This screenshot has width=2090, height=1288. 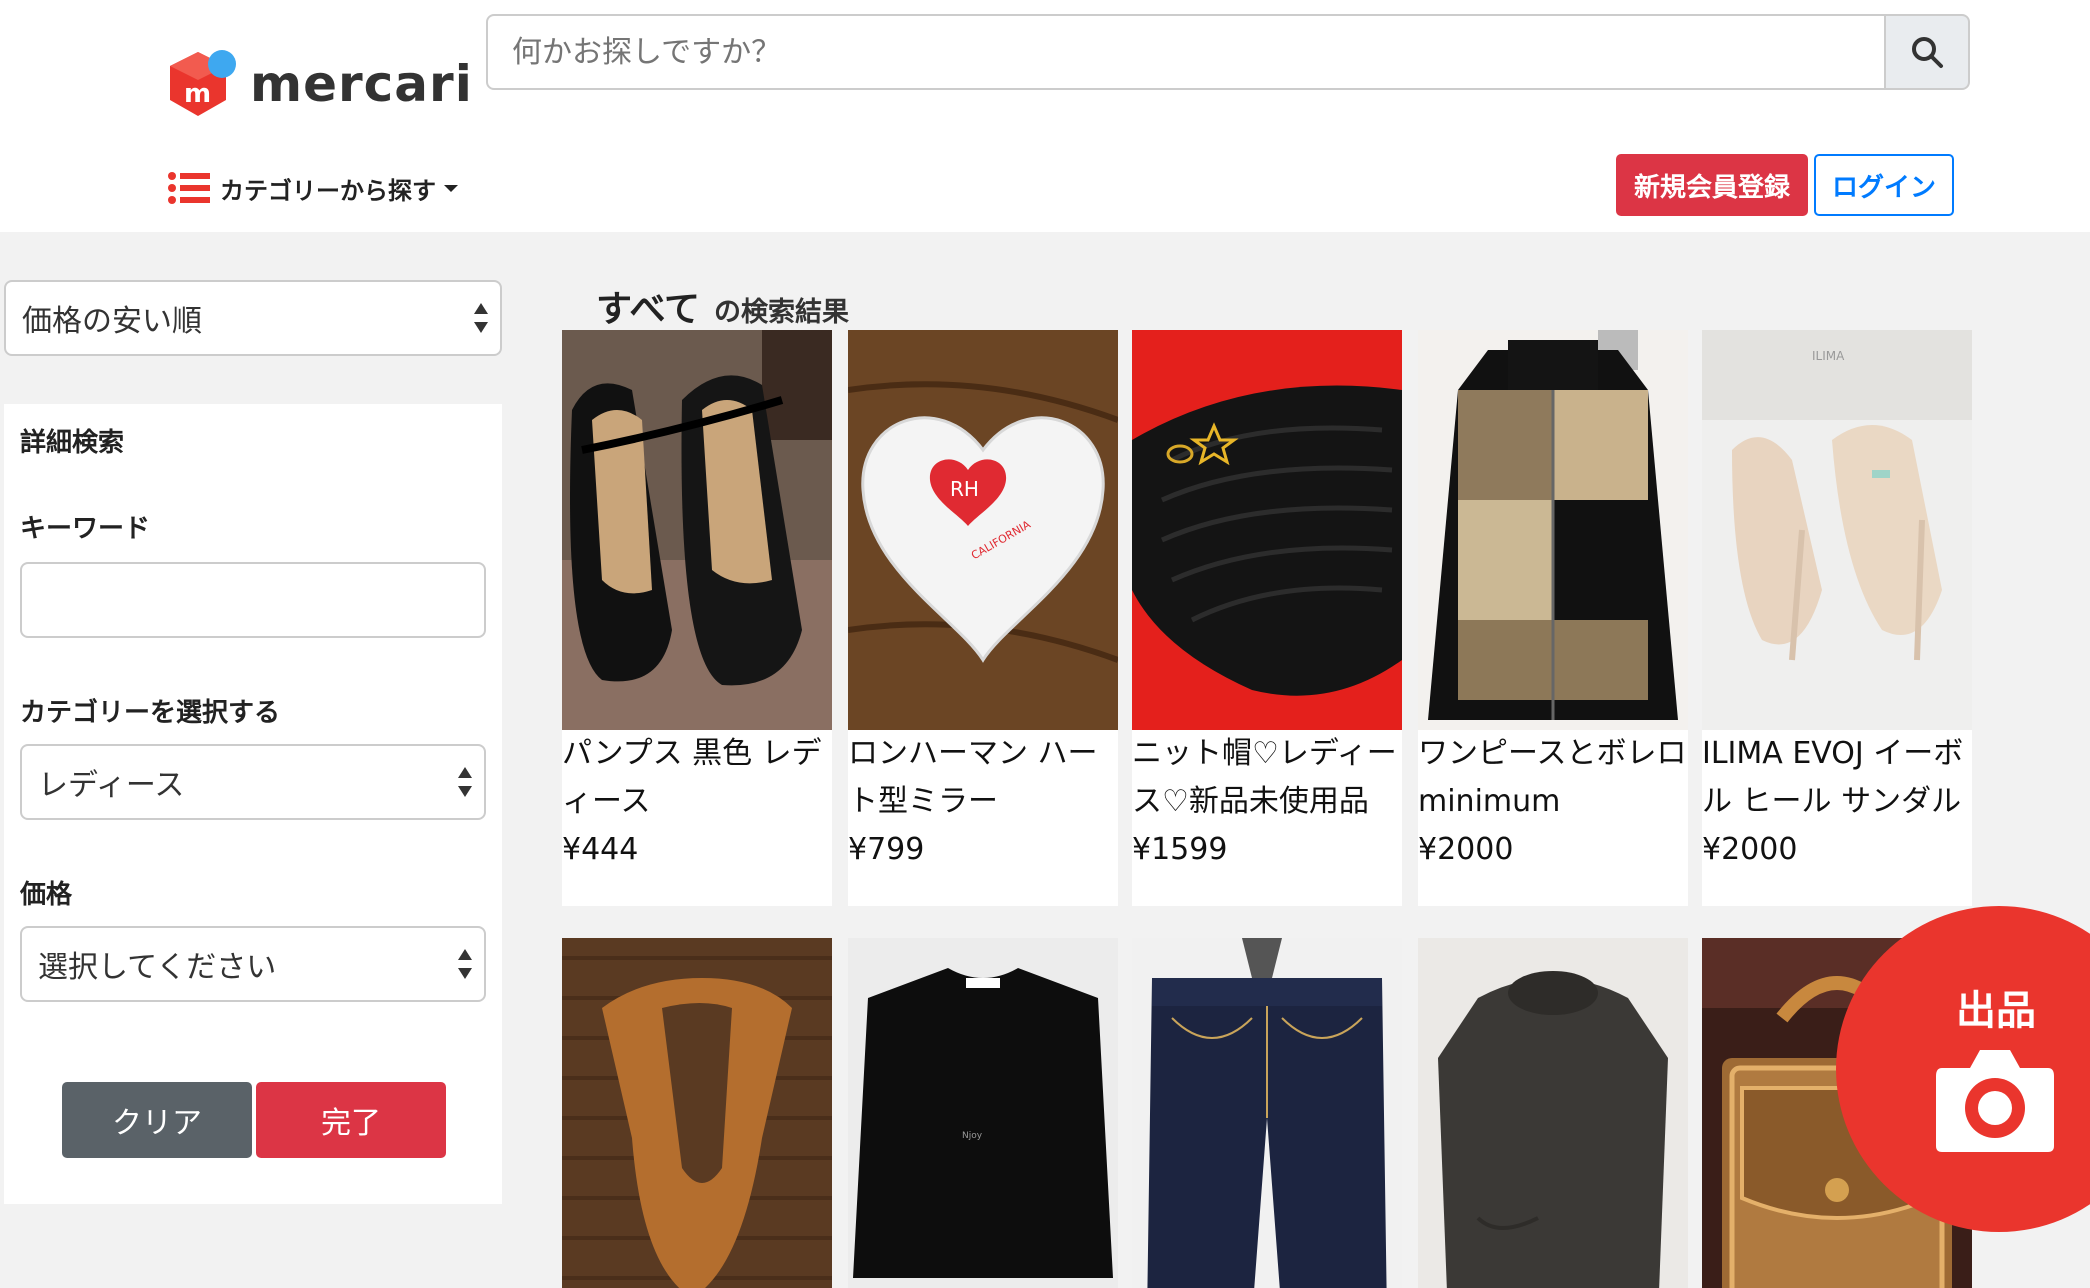 What do you see at coordinates (648, 309) in the screenshot?
I see `results-title-main: すべて` at bounding box center [648, 309].